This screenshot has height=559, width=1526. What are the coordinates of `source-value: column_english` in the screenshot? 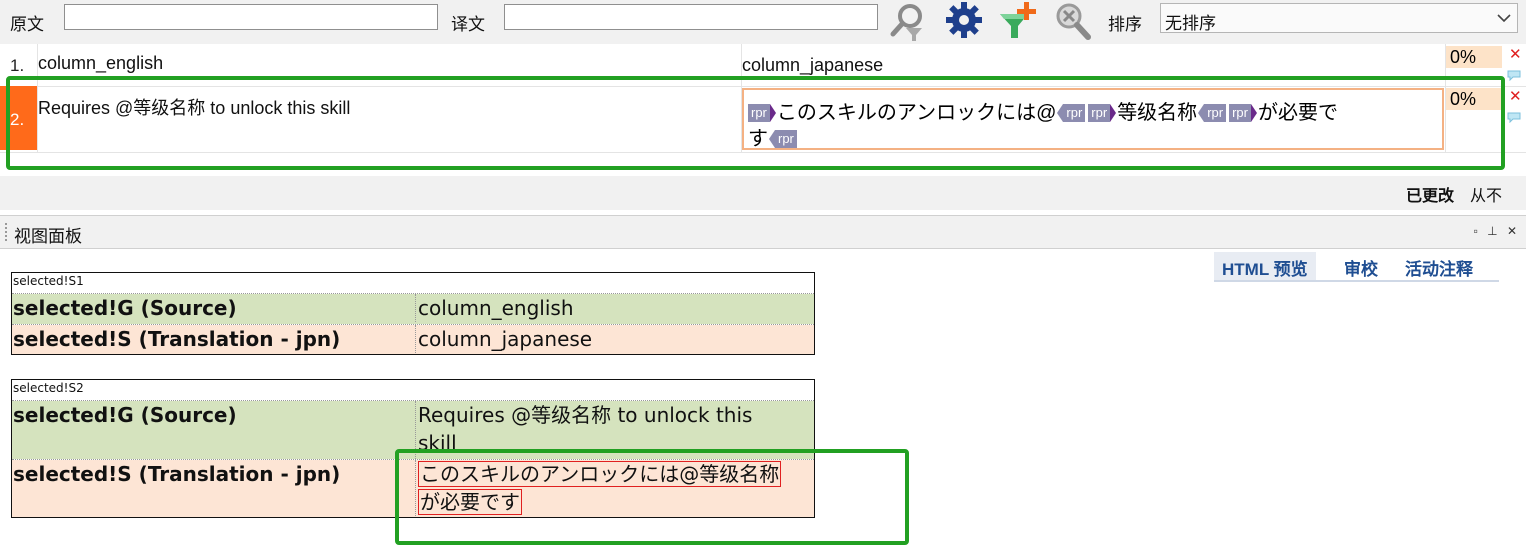 It's located at (494, 308).